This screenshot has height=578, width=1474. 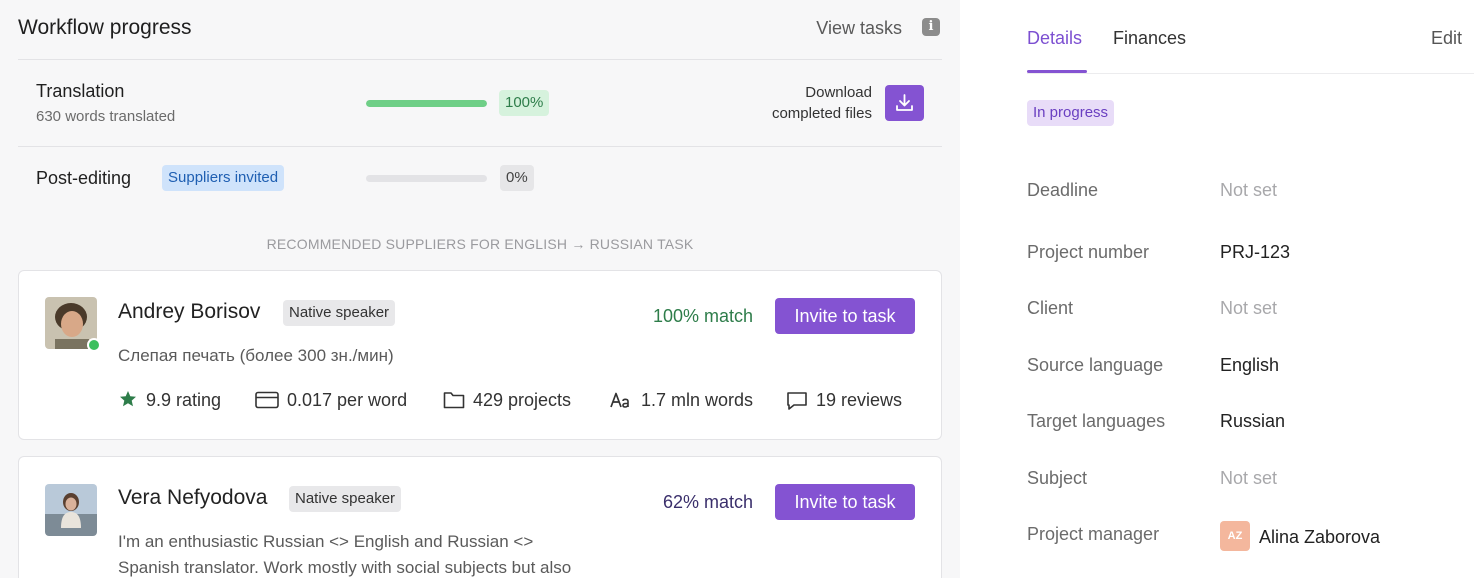 I want to click on star-icon, so click(x=128, y=399).